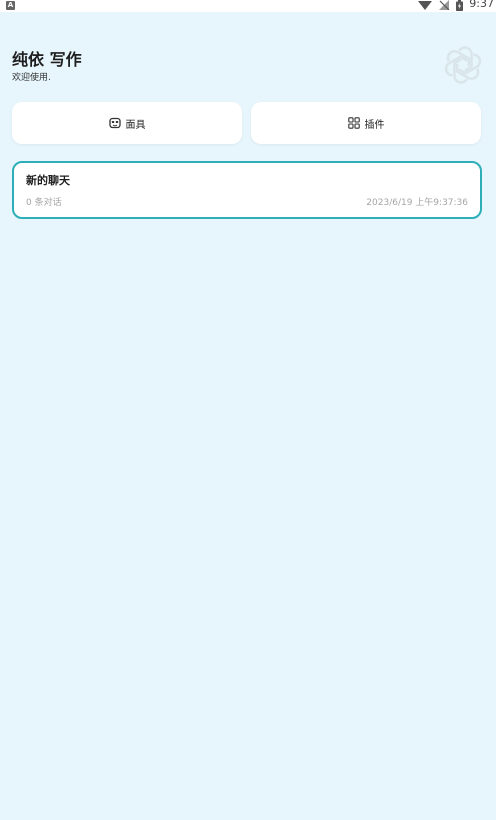  I want to click on plugins-button: 插件, so click(366, 123).